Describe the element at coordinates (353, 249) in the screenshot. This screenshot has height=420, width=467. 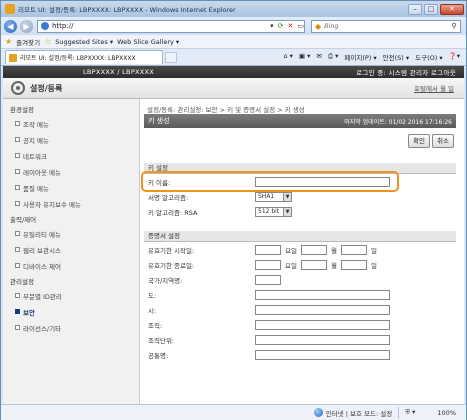
I see `valid-start-day-input` at that location.